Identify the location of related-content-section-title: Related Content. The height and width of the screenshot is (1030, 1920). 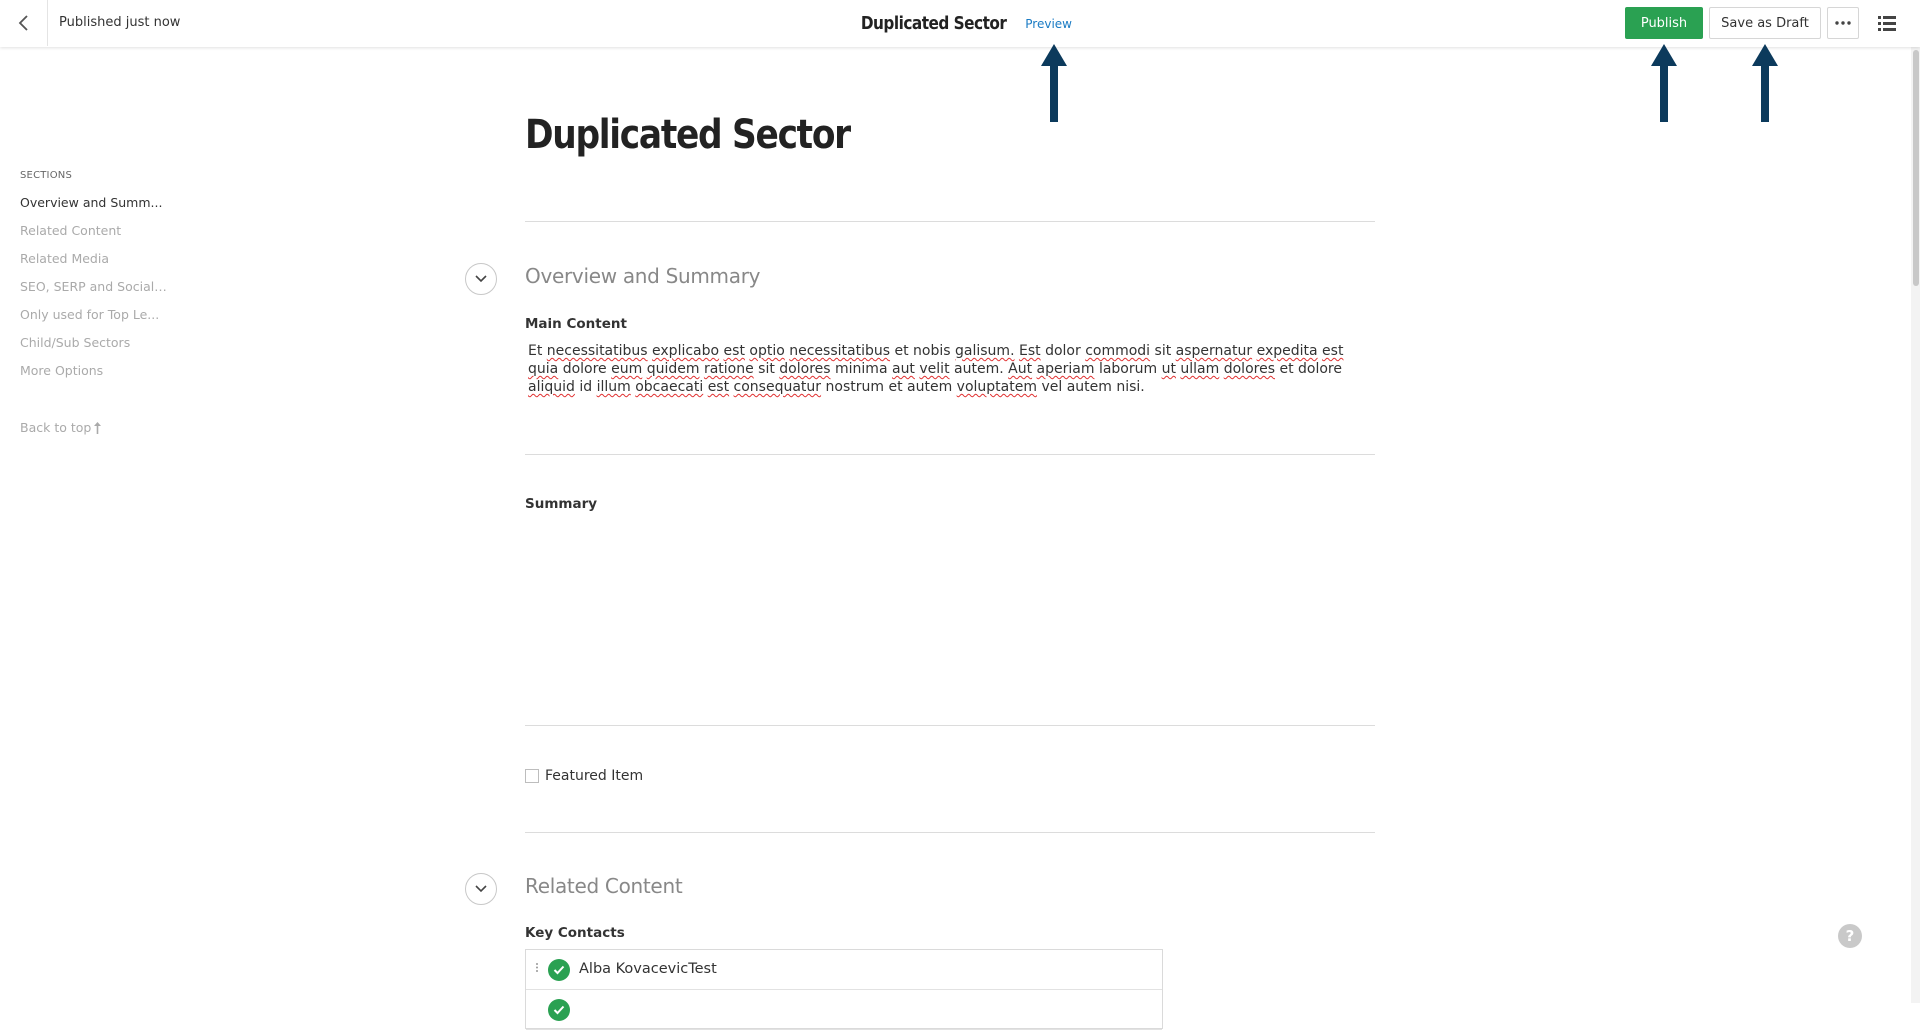
(604, 886).